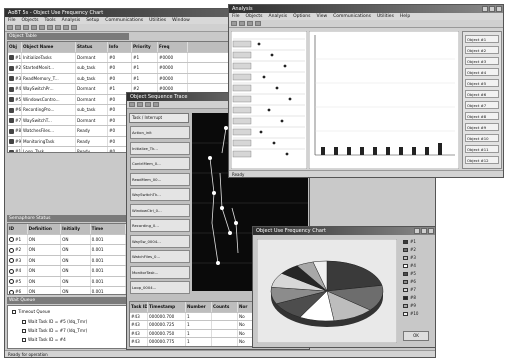  I want to click on table-row: #1 InitializeTasks Dormant #0 #1 #0000, so click(127, 57).